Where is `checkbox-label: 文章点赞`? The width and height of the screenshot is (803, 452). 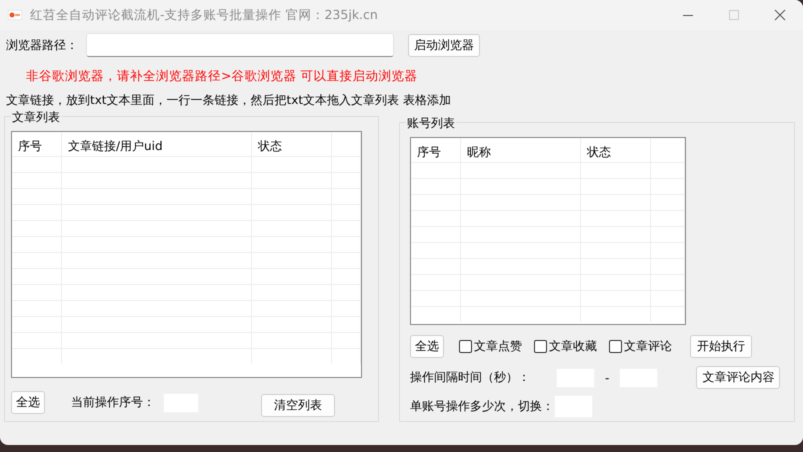 checkbox-label: 文章点赞 is located at coordinates (498, 346).